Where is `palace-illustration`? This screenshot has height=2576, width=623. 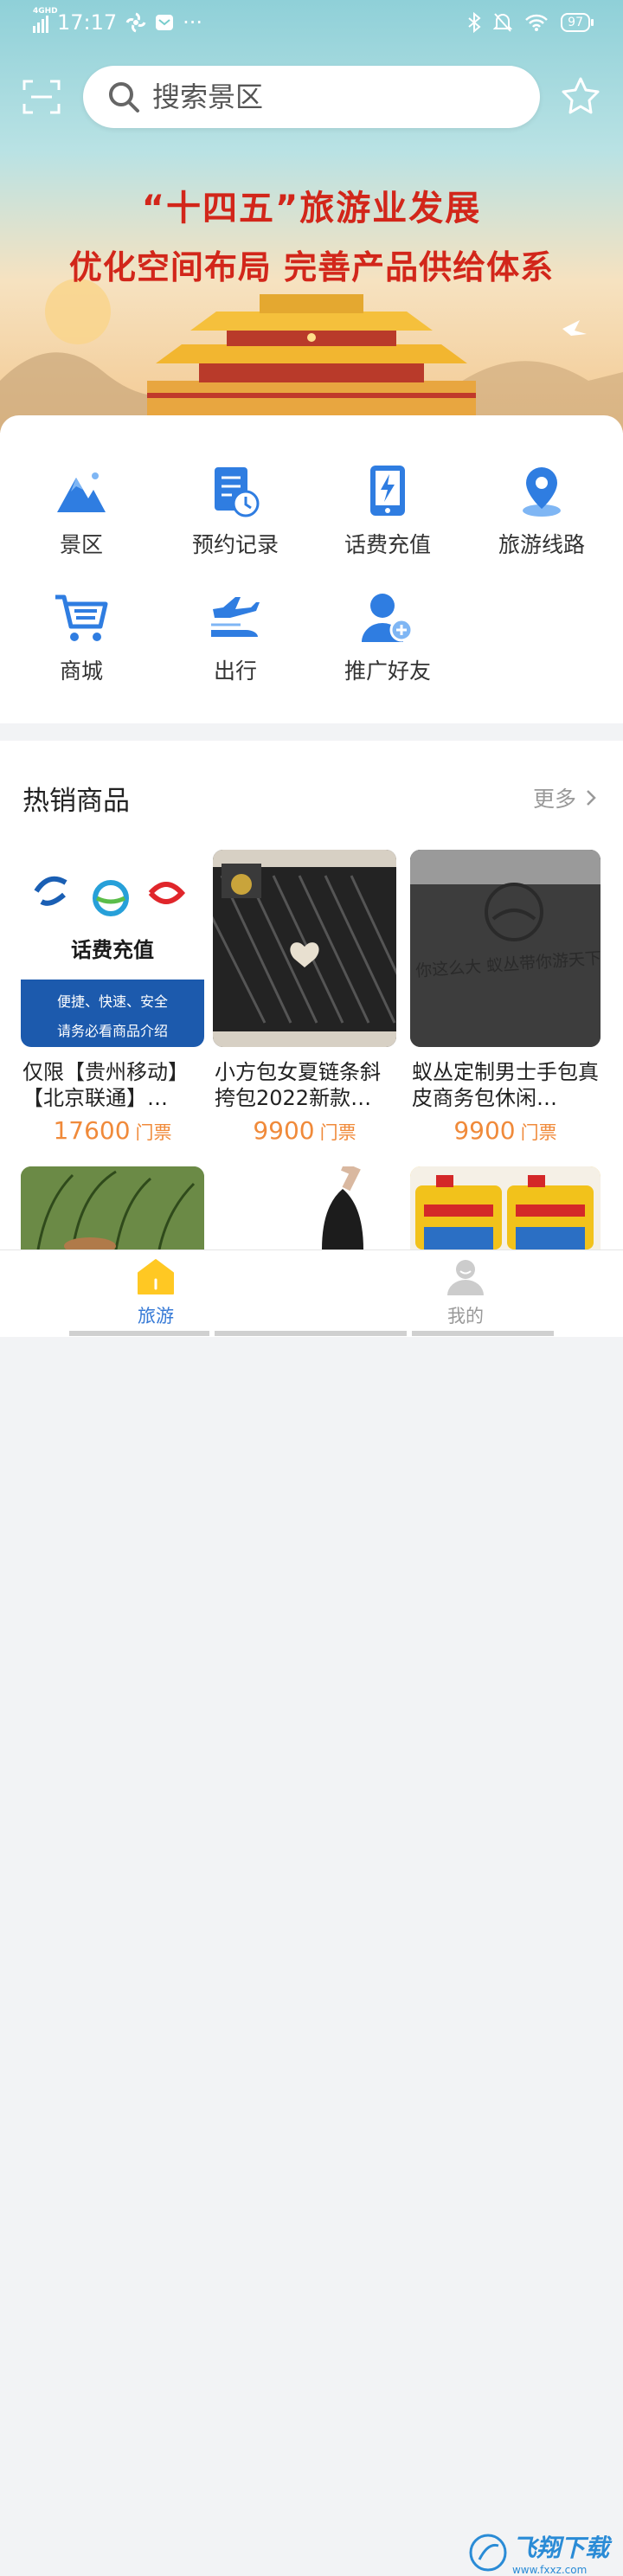 palace-illustration is located at coordinates (311, 356).